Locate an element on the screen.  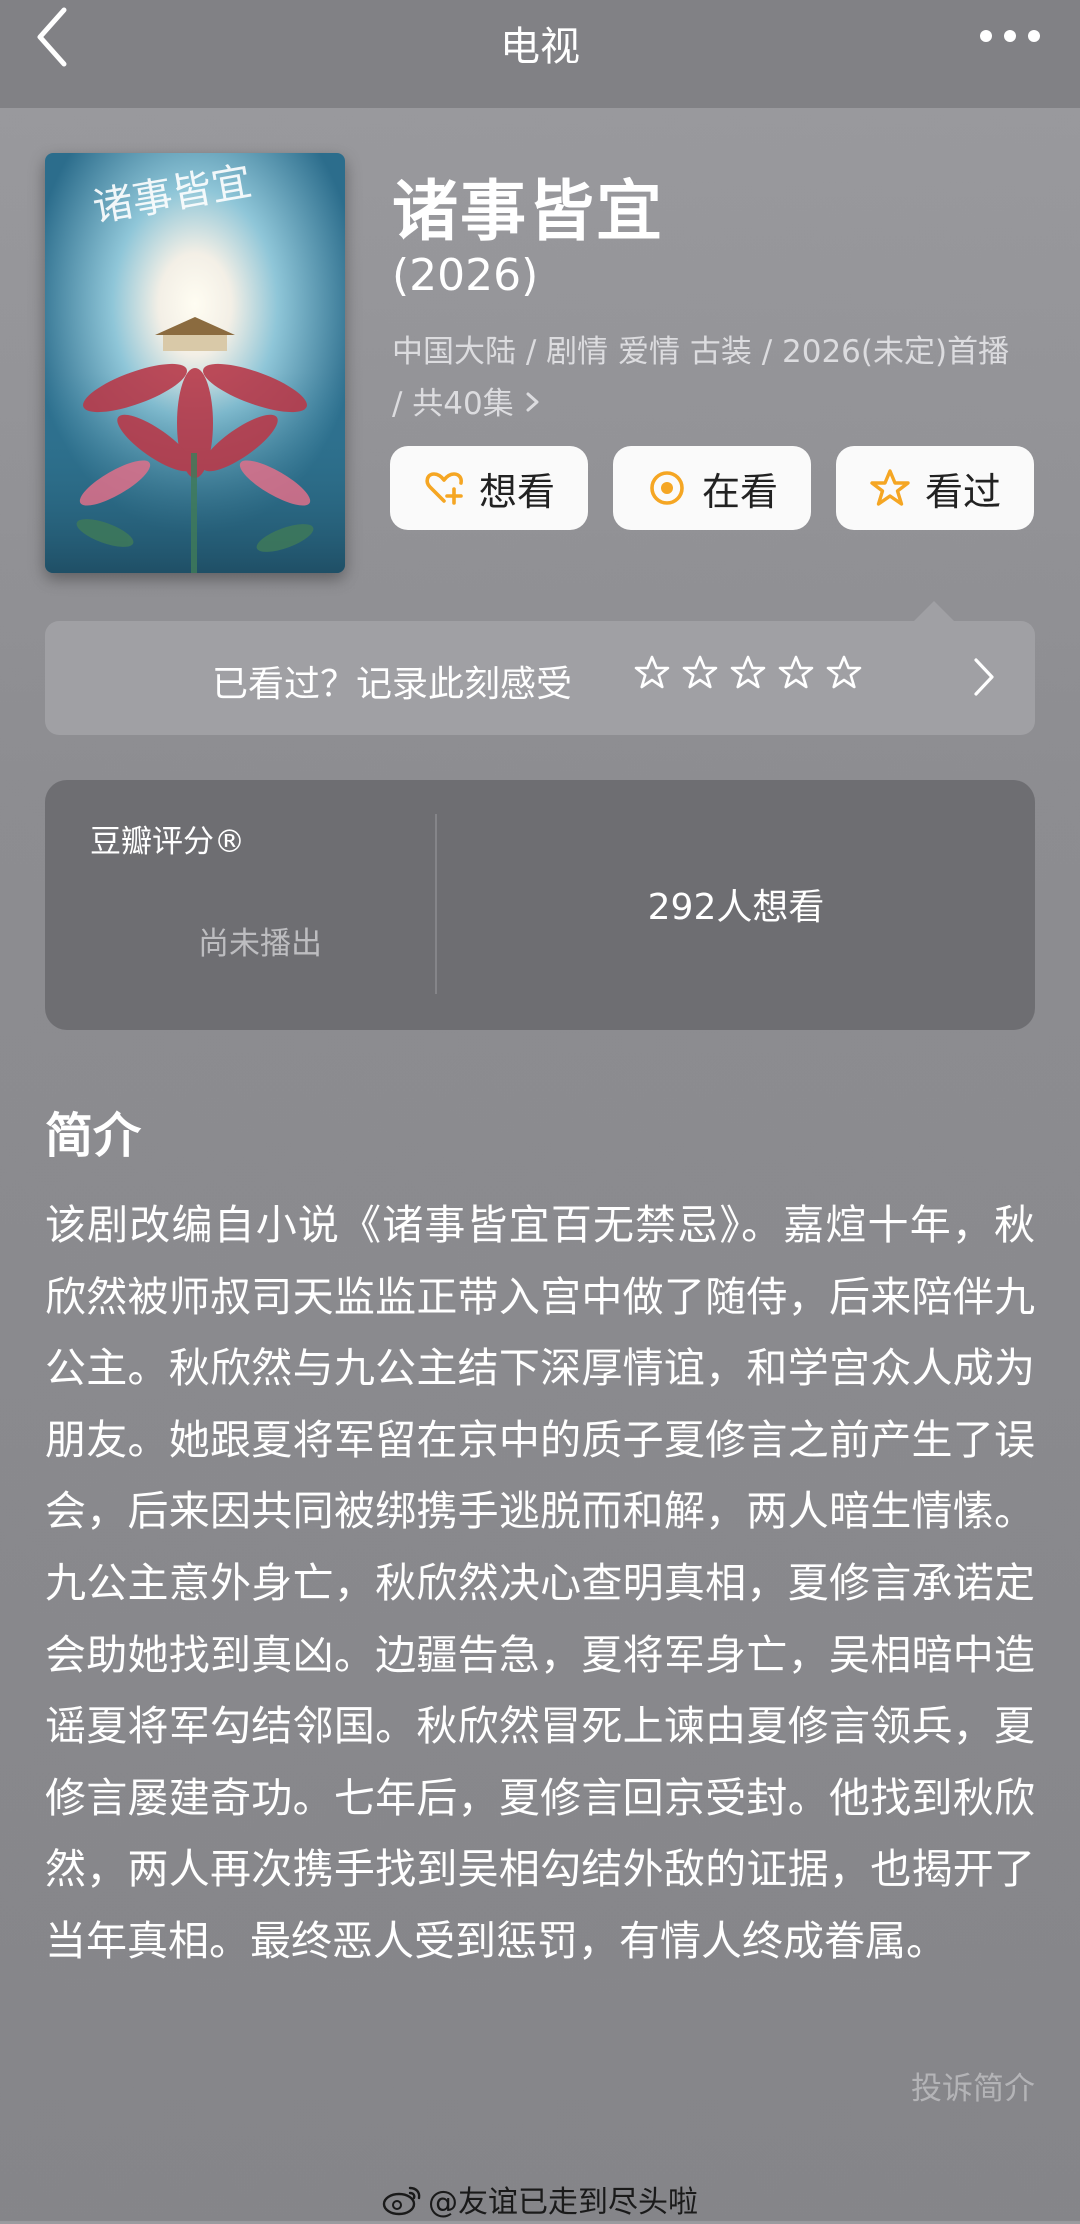
record-feeling-prompt: 已看过？记录此刻感受 is located at coordinates (392, 684).